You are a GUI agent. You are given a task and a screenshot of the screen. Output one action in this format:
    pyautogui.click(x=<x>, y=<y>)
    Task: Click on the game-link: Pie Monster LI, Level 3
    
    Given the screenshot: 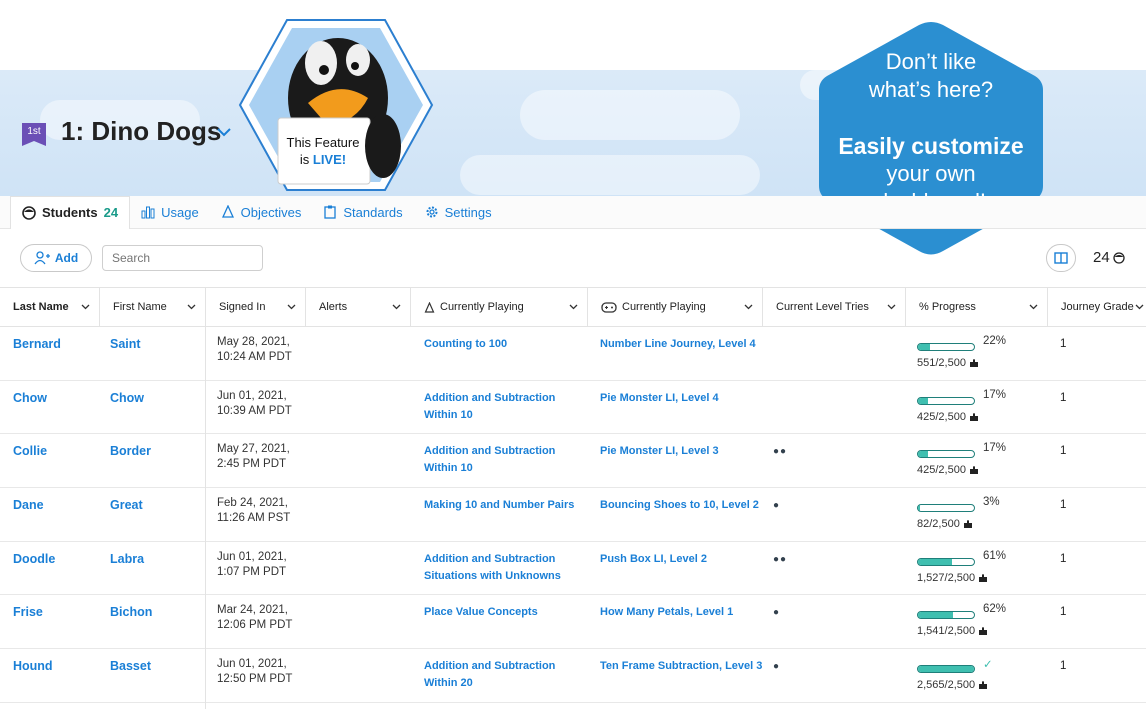 What is the action you would take?
    pyautogui.click(x=659, y=451)
    